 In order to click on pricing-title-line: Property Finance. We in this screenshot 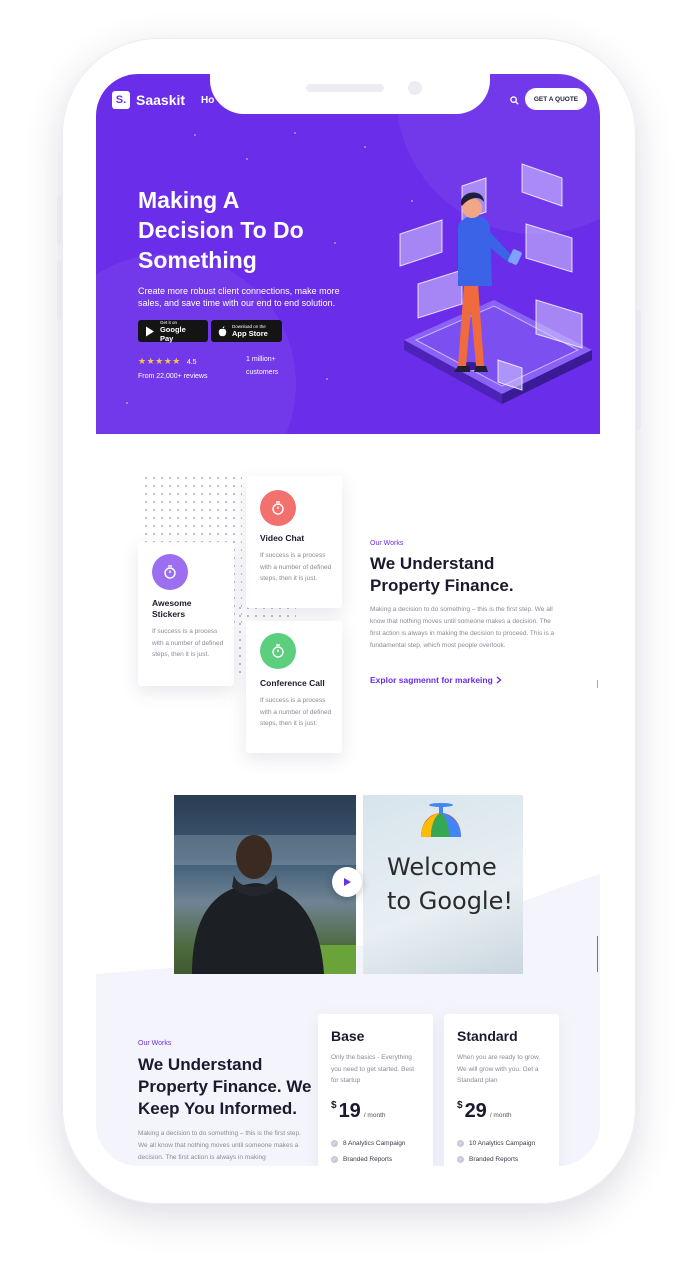, I will do `click(225, 1086)`.